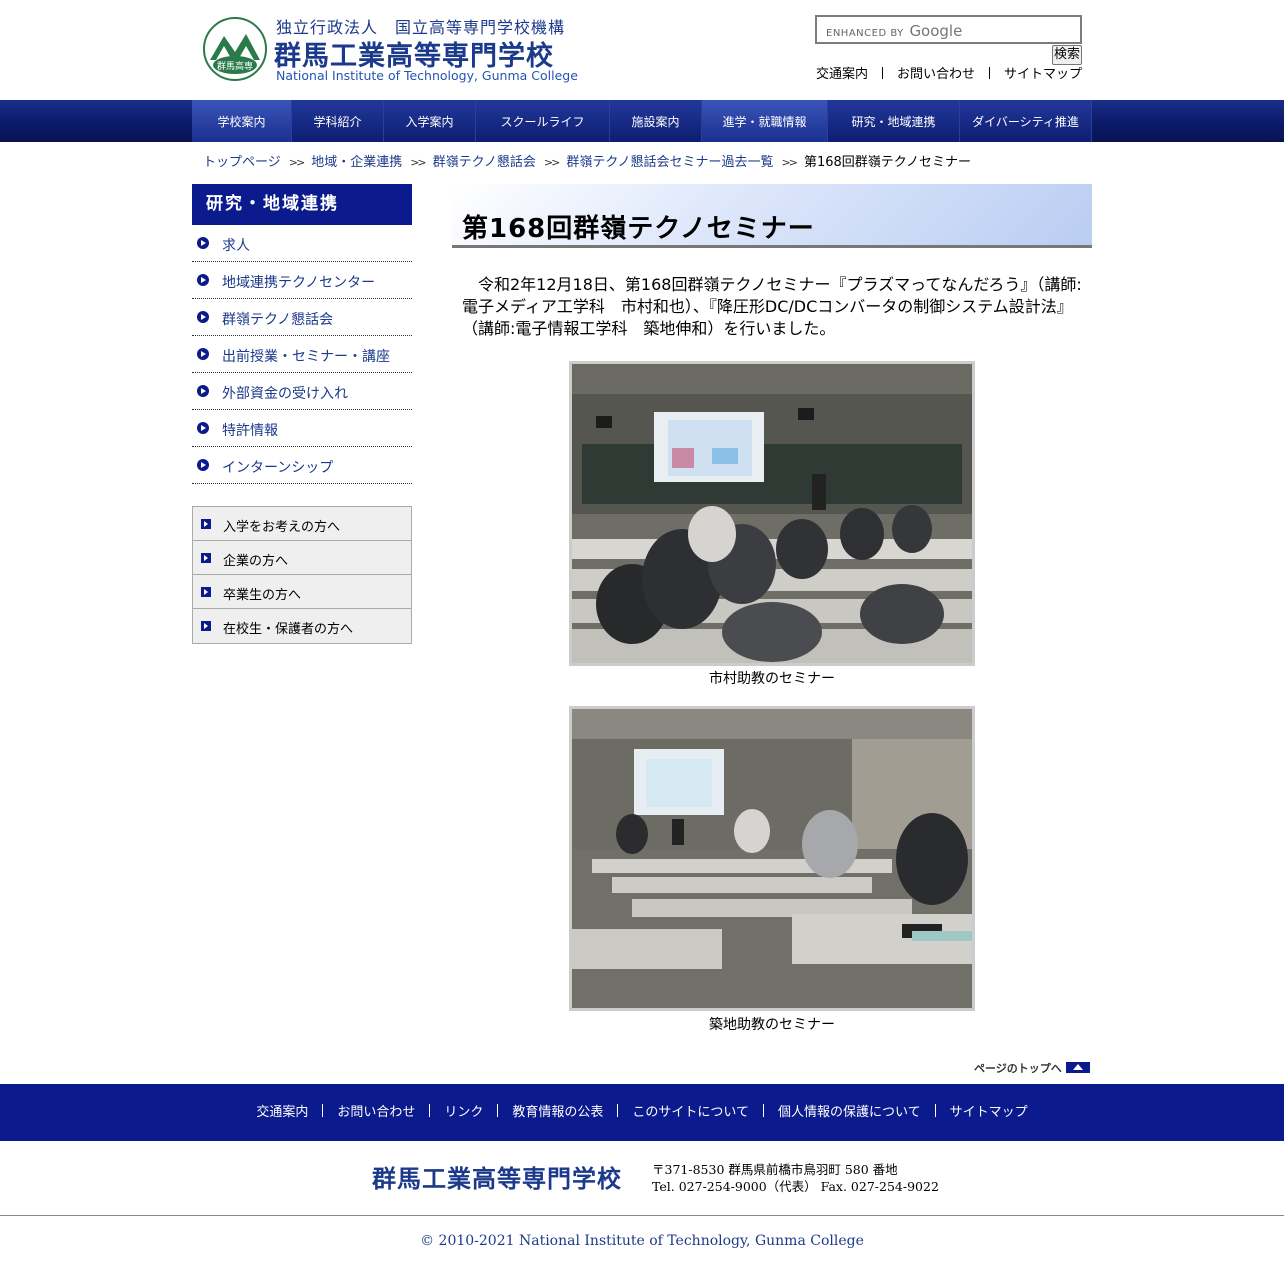  What do you see at coordinates (887, 162) in the screenshot?
I see `breadcrumb-current: 第168回群嶺テクノセミナー` at bounding box center [887, 162].